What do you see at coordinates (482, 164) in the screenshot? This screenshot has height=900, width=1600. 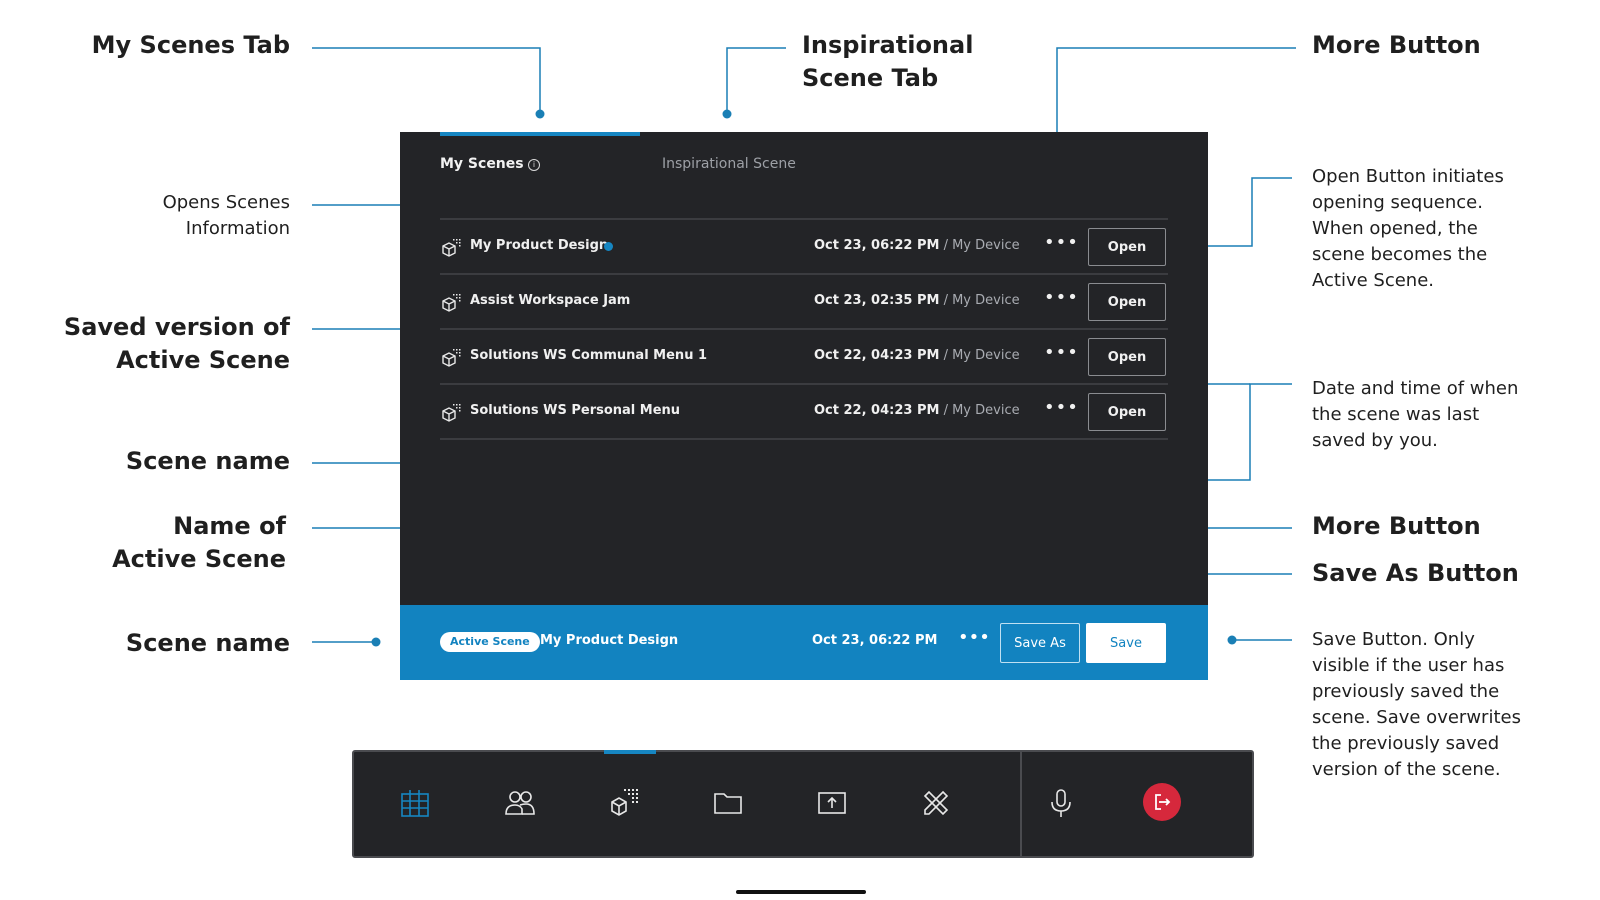 I see `tab-my-scenes: My Scenes` at bounding box center [482, 164].